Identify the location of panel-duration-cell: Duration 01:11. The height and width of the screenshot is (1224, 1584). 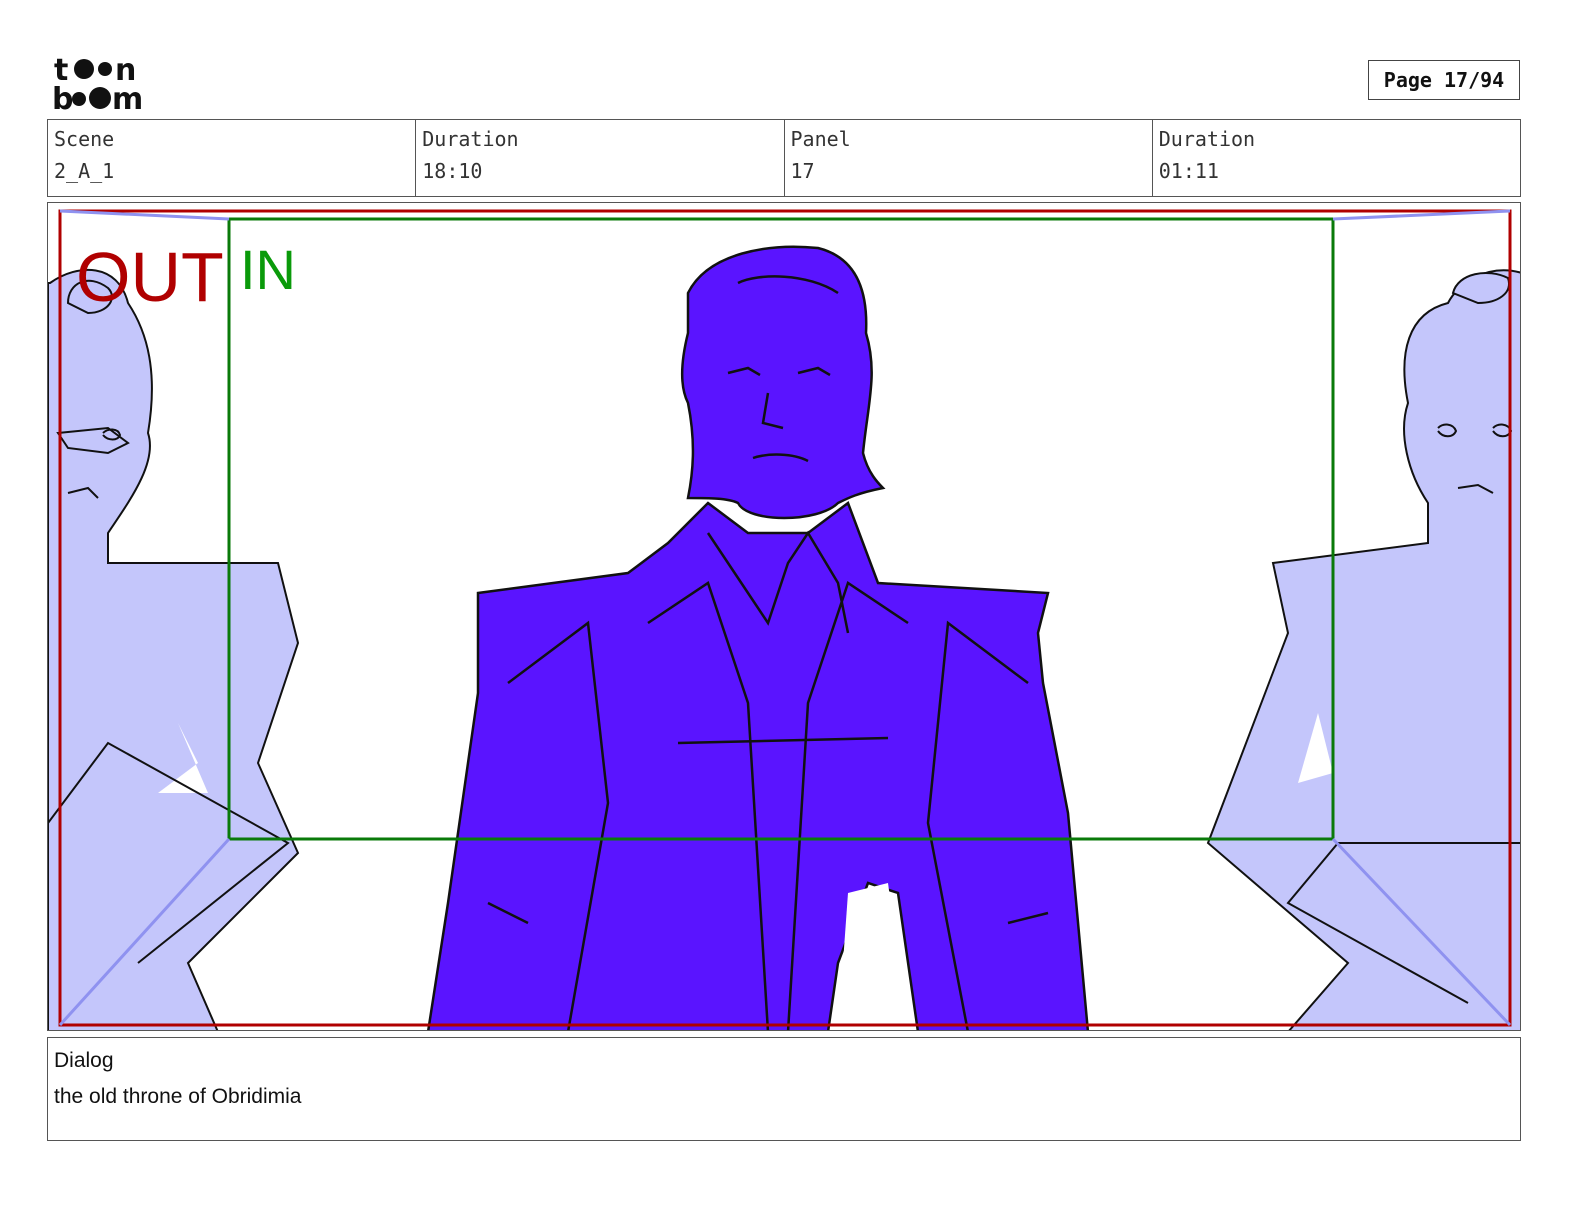
(1336, 158).